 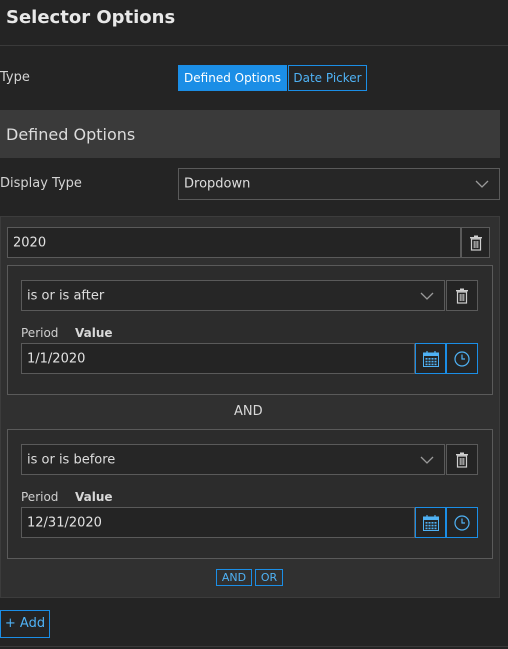 I want to click on section-title: Defined Options, so click(x=71, y=134).